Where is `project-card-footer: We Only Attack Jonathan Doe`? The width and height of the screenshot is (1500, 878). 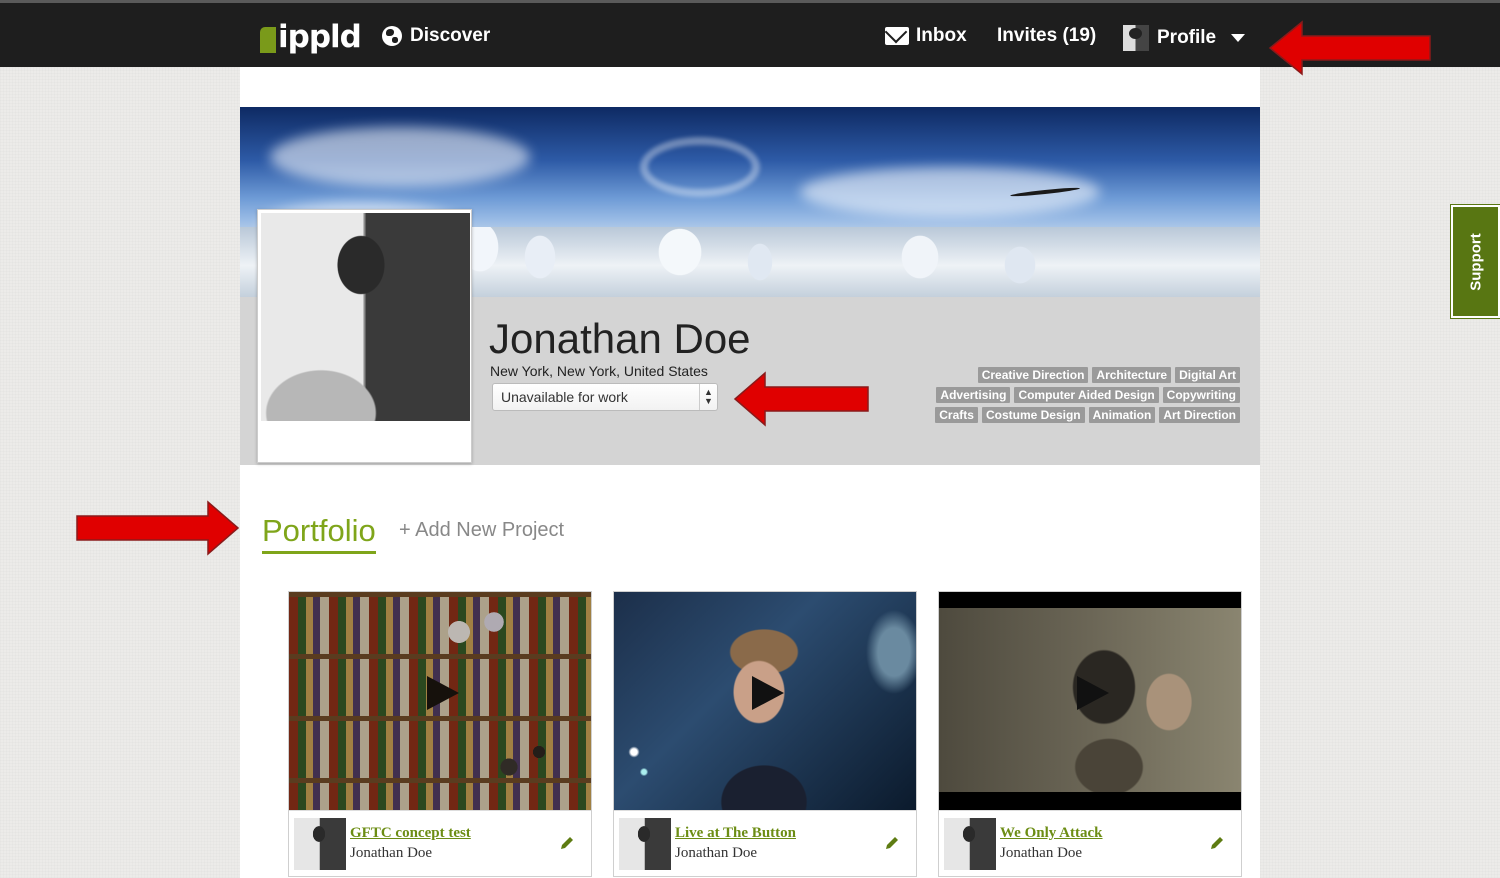
project-card-footer: We Only Attack Jonathan Doe is located at coordinates (1090, 843).